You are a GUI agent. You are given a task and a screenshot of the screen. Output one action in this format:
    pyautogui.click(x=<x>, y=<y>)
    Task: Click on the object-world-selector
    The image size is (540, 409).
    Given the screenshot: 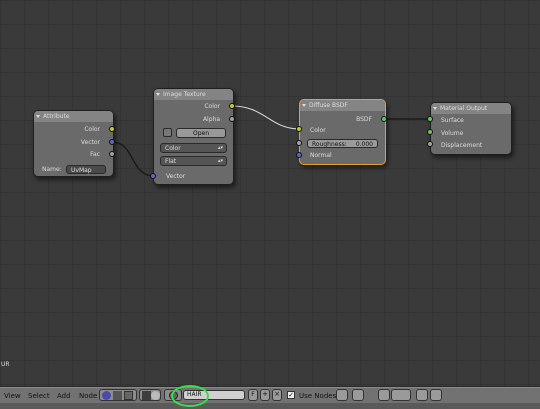 What is the action you would take?
    pyautogui.click(x=150, y=395)
    